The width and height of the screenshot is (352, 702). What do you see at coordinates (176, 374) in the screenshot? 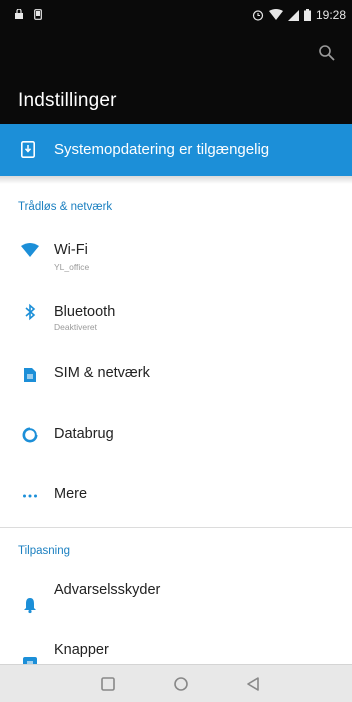
I see `settings-item-sim-network: SIM & netværk` at bounding box center [176, 374].